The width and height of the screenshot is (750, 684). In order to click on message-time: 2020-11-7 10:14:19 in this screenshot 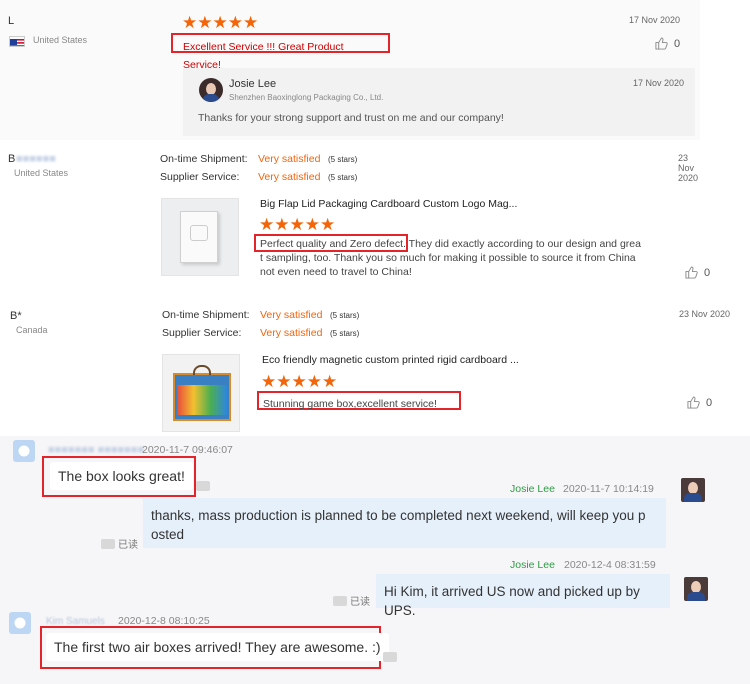, I will do `click(608, 489)`.